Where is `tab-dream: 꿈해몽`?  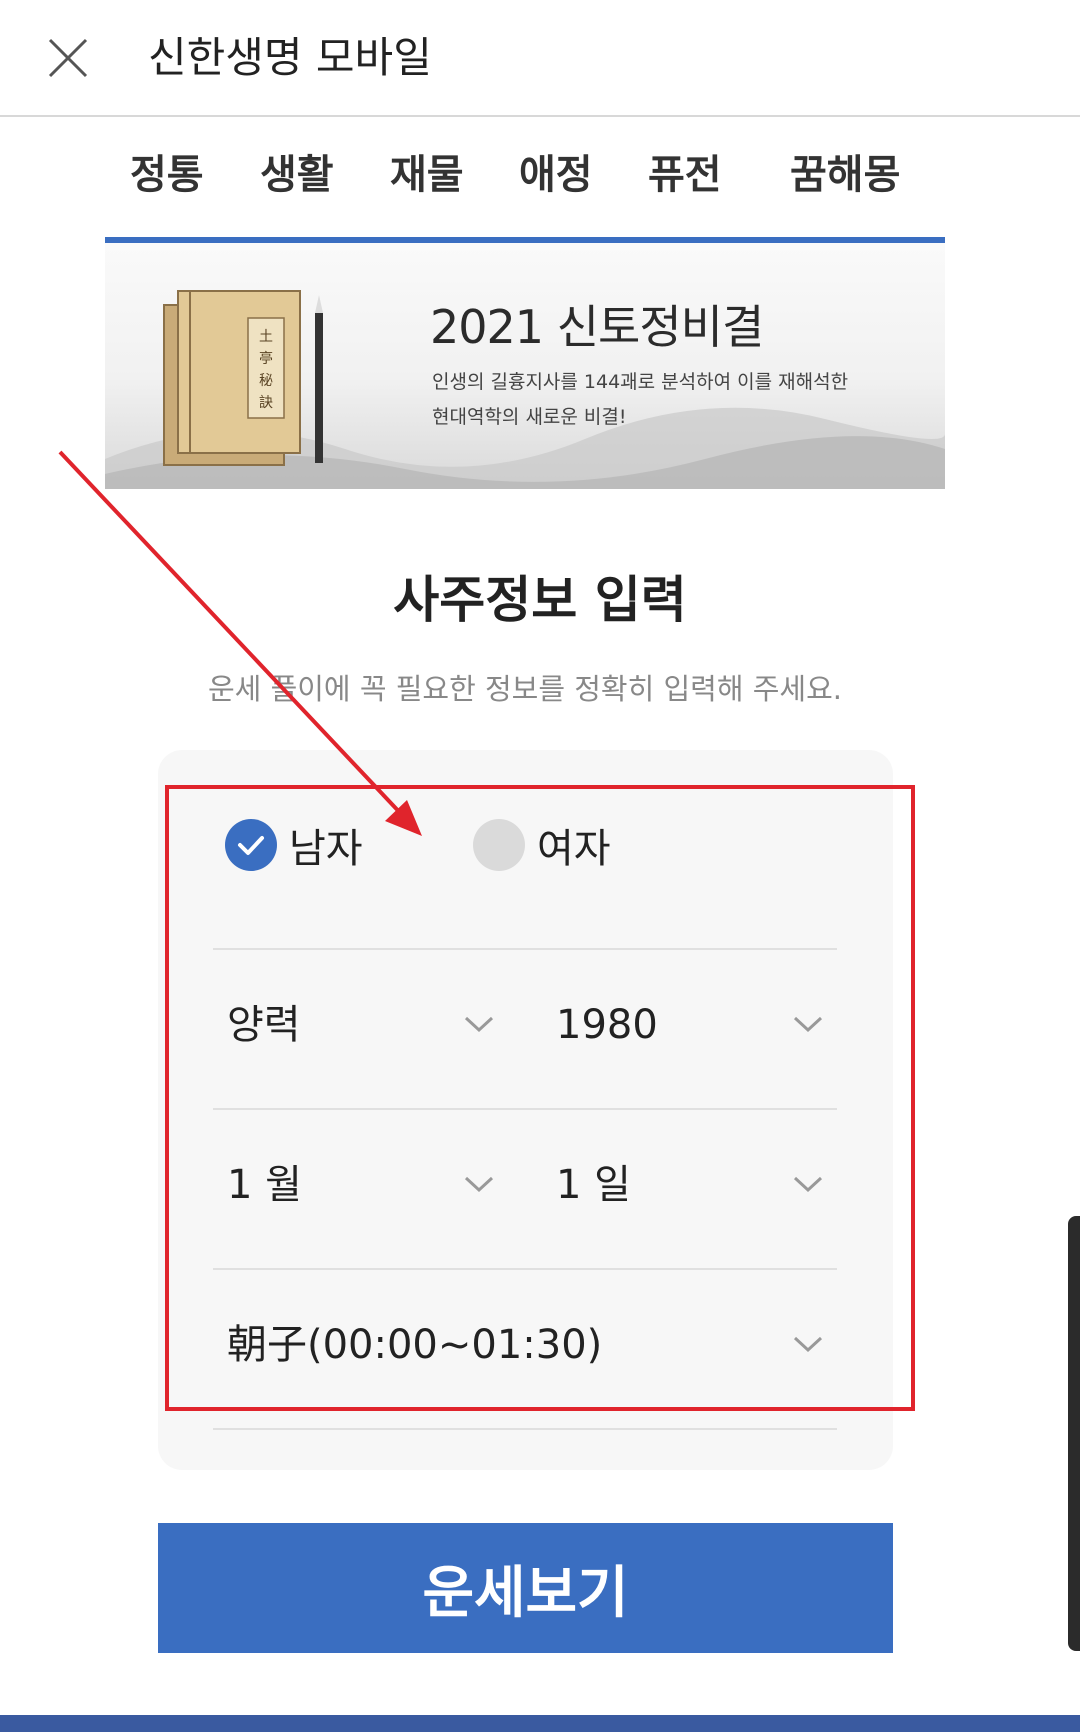 tab-dream: 꿈해몽 is located at coordinates (845, 175).